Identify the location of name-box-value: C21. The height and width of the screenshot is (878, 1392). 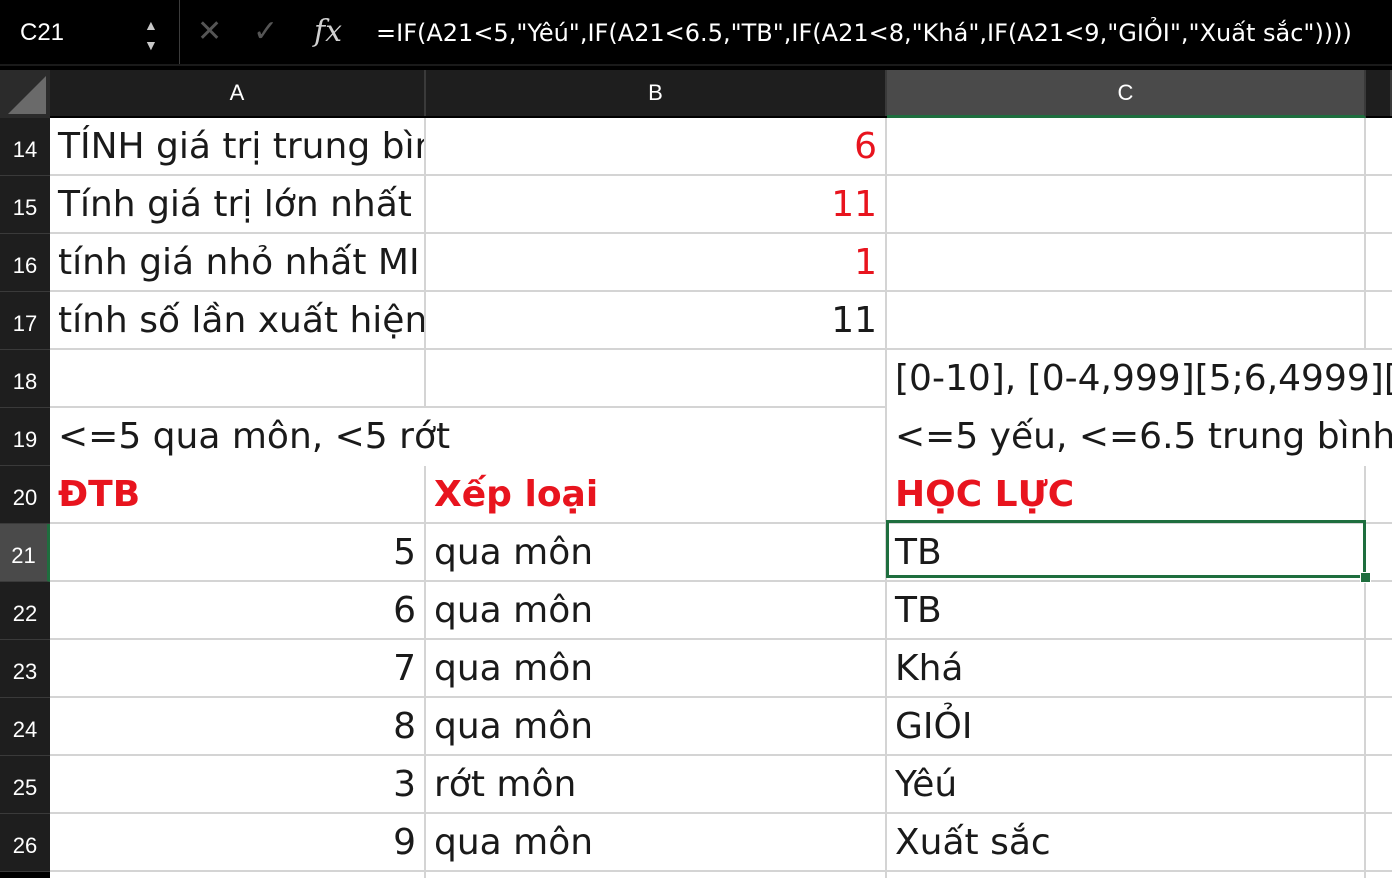
(42, 33).